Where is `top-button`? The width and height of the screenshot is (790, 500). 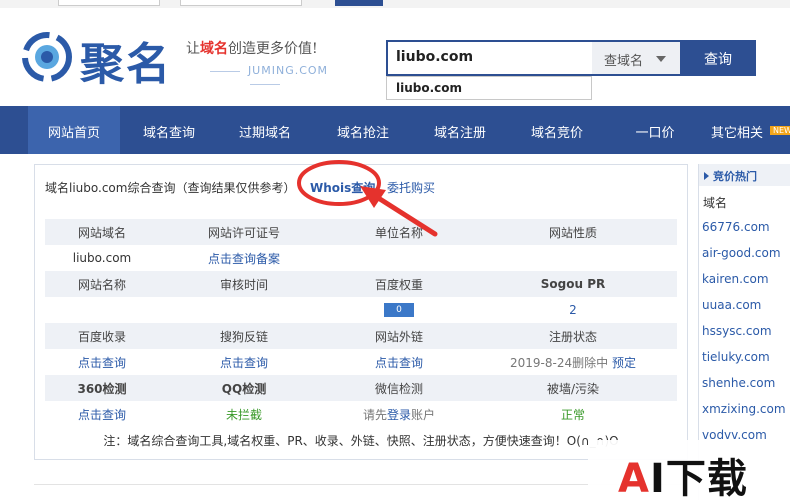
top-button is located at coordinates (359, 3).